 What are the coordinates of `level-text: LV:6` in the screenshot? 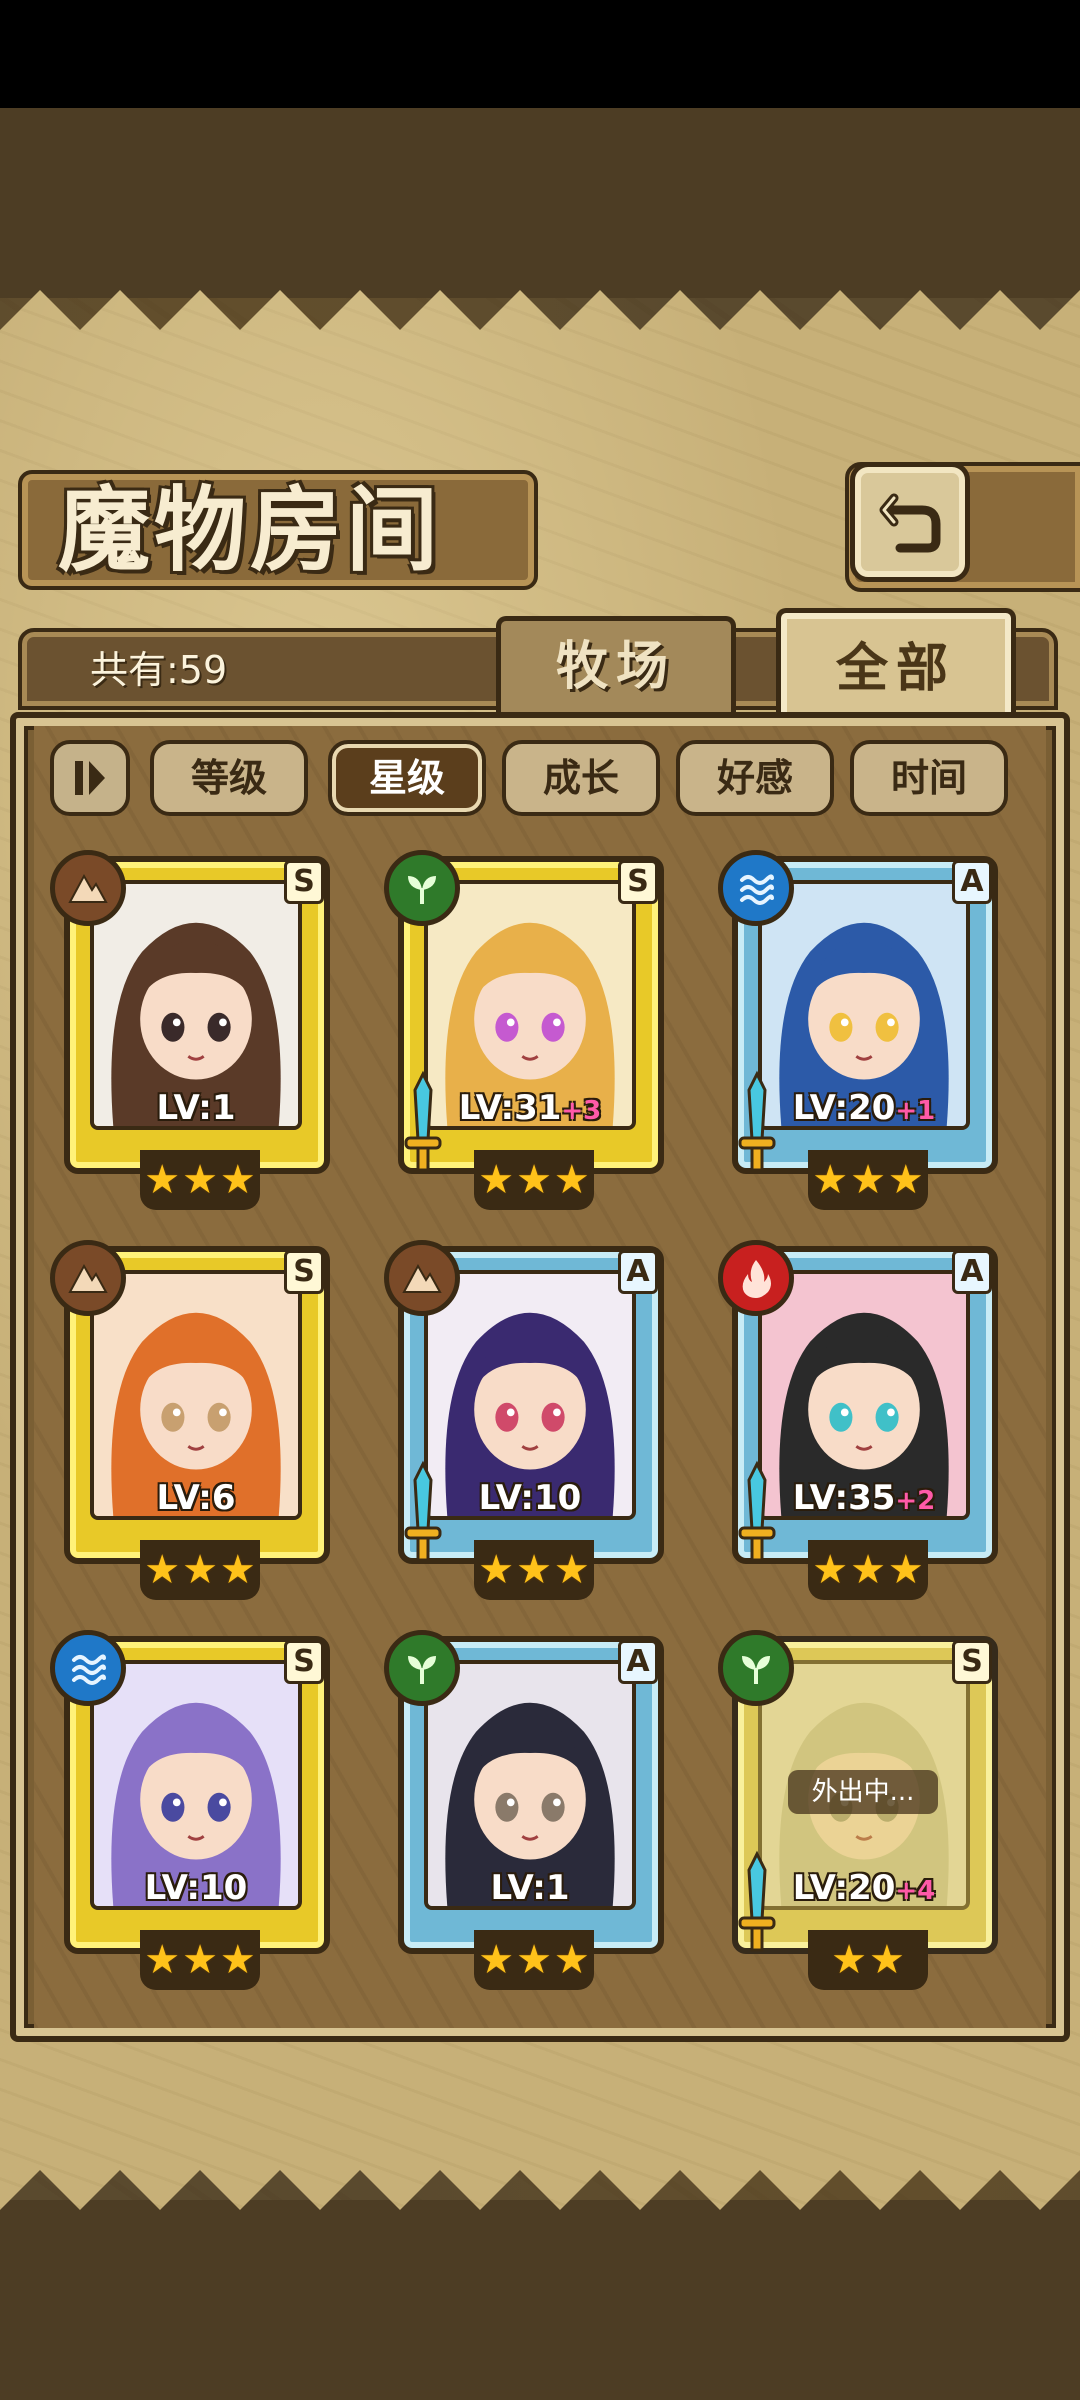 It's located at (196, 1498).